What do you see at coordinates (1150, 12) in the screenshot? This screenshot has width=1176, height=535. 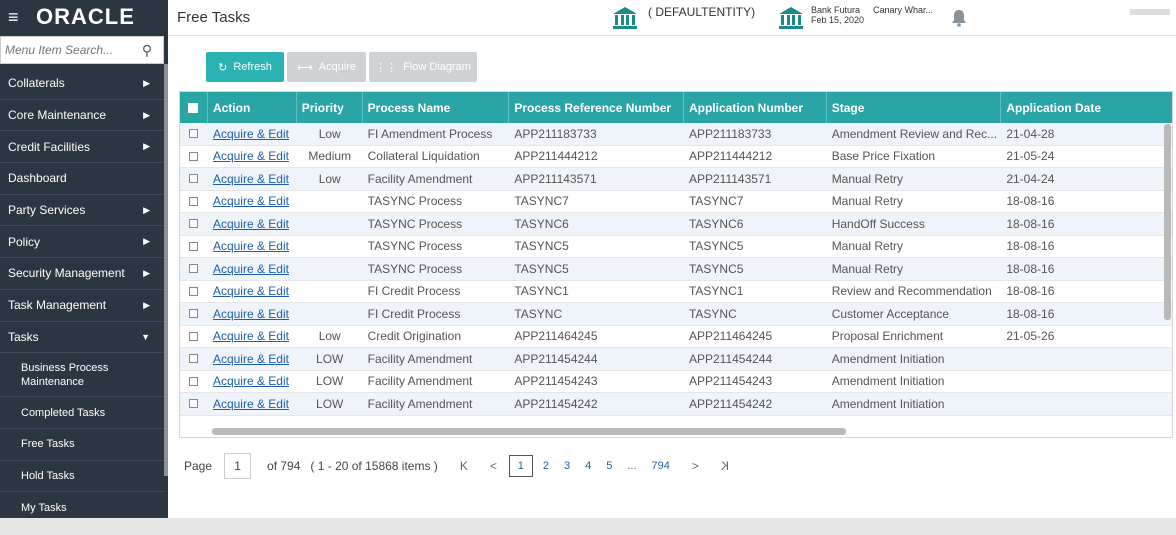 I see `user-avatar-placeholder` at bounding box center [1150, 12].